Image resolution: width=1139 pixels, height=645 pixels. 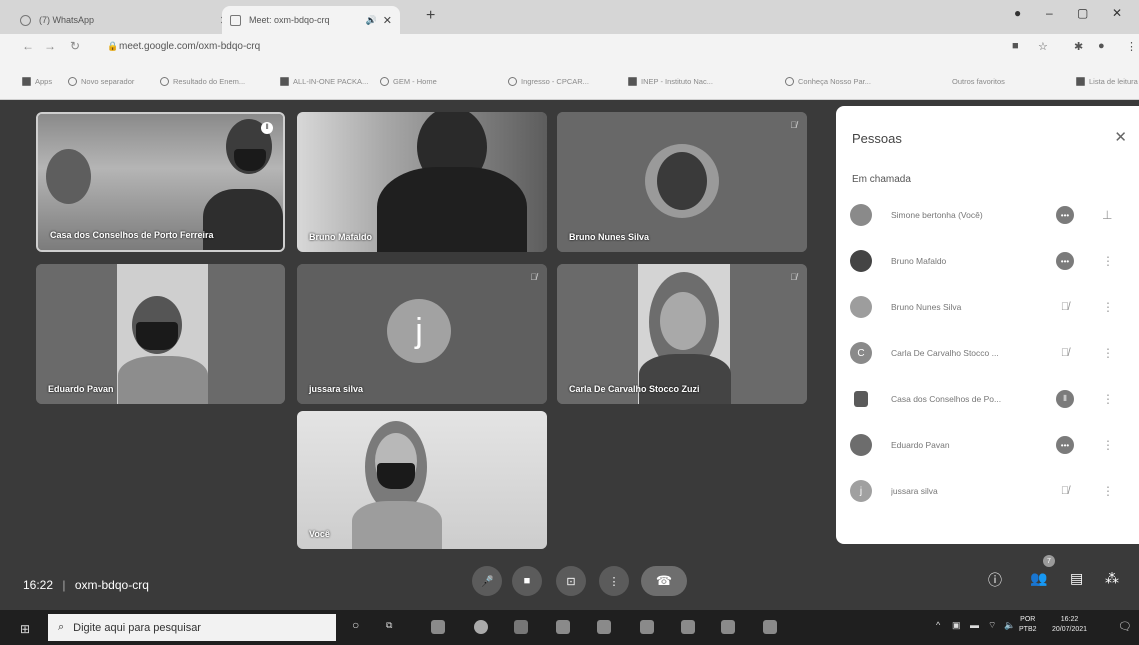 What do you see at coordinates (1107, 81) in the screenshot?
I see `bookmark-reading-list: Lista de leitura` at bounding box center [1107, 81].